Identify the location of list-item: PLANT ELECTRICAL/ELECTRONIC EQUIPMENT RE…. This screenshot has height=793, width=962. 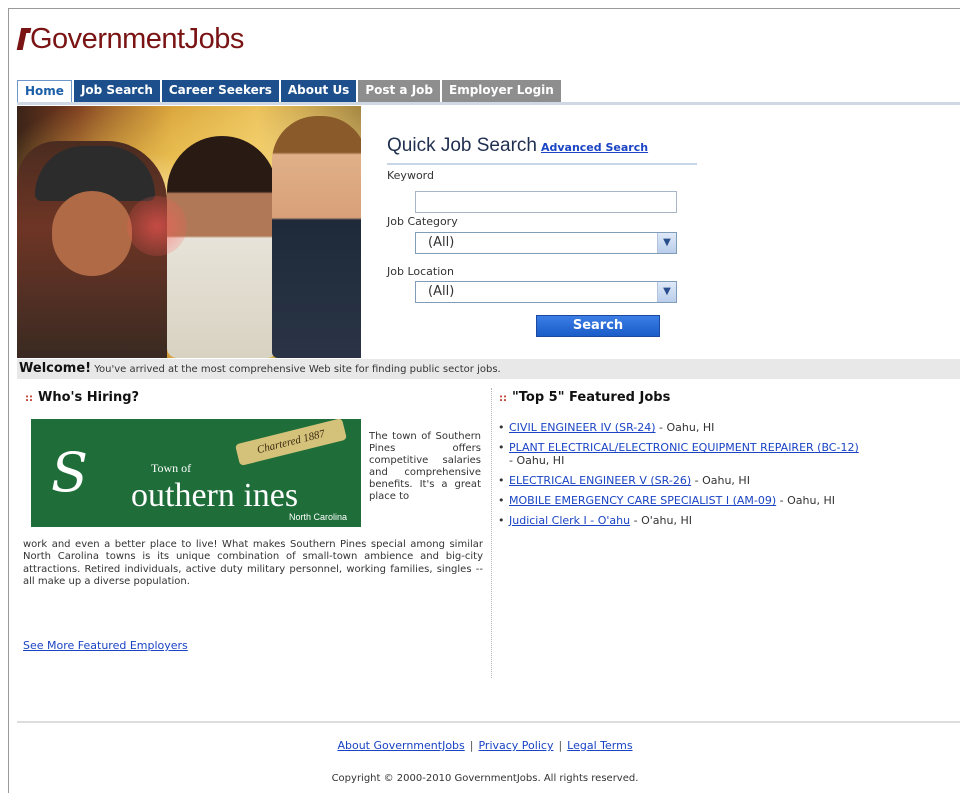
(728, 454).